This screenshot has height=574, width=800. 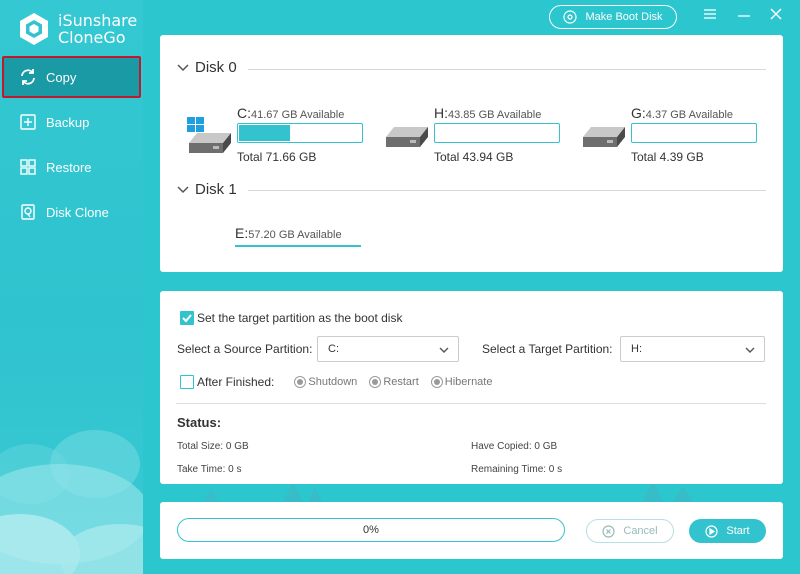 What do you see at coordinates (34, 29) in the screenshot?
I see `logo-icon` at bounding box center [34, 29].